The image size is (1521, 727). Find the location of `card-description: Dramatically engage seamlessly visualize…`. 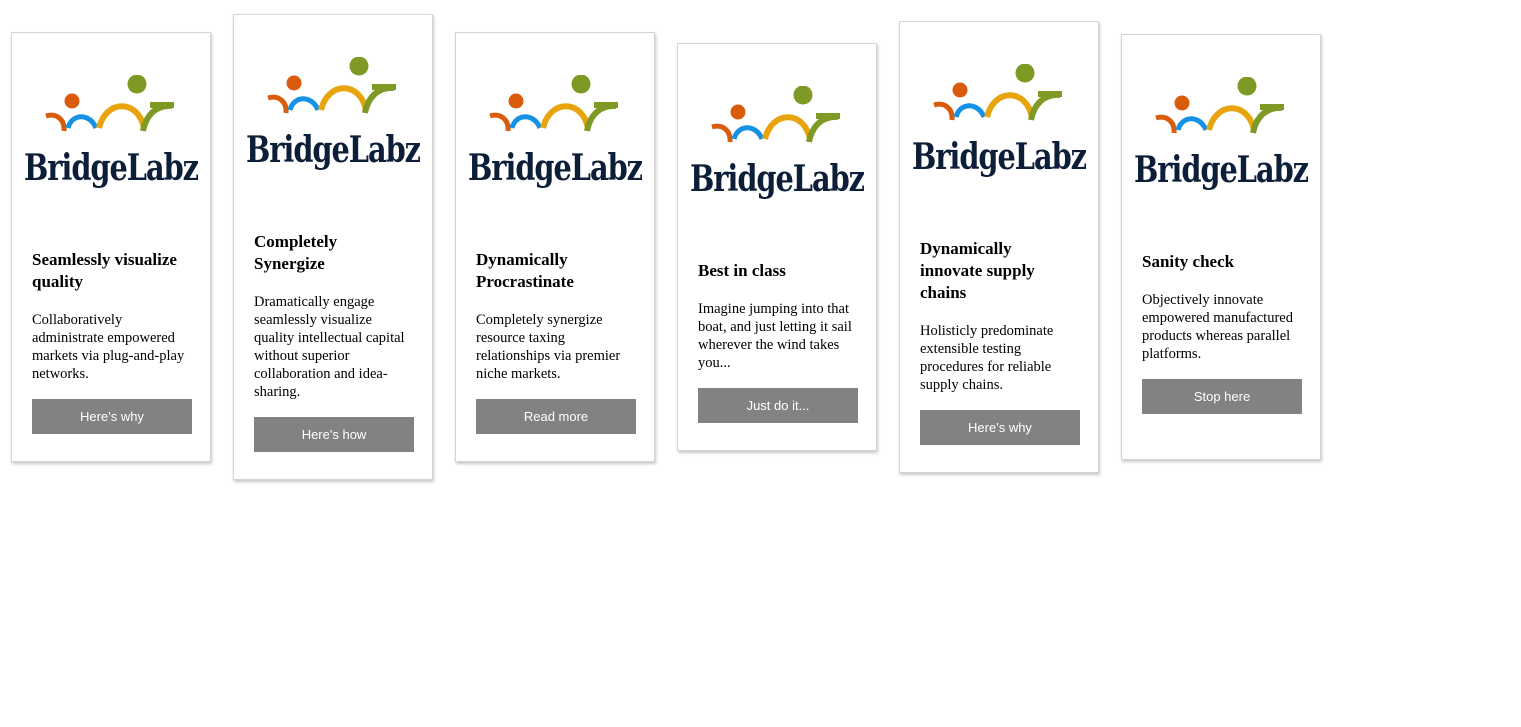

card-description: Dramatically engage seamlessly visualize… is located at coordinates (329, 347).